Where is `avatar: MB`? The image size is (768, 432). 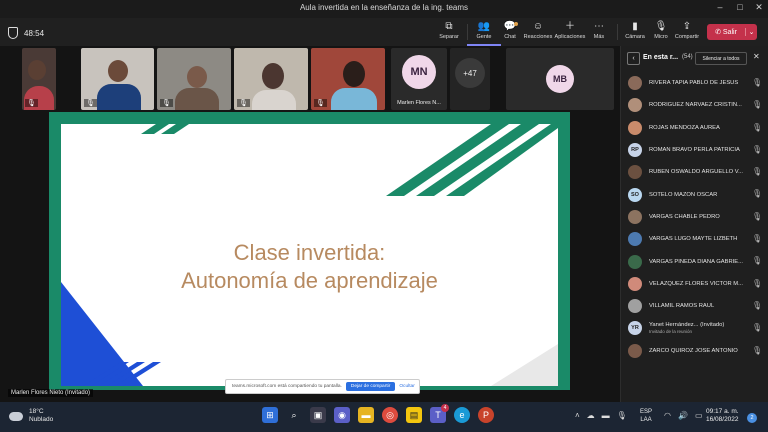 avatar: MB is located at coordinates (560, 79).